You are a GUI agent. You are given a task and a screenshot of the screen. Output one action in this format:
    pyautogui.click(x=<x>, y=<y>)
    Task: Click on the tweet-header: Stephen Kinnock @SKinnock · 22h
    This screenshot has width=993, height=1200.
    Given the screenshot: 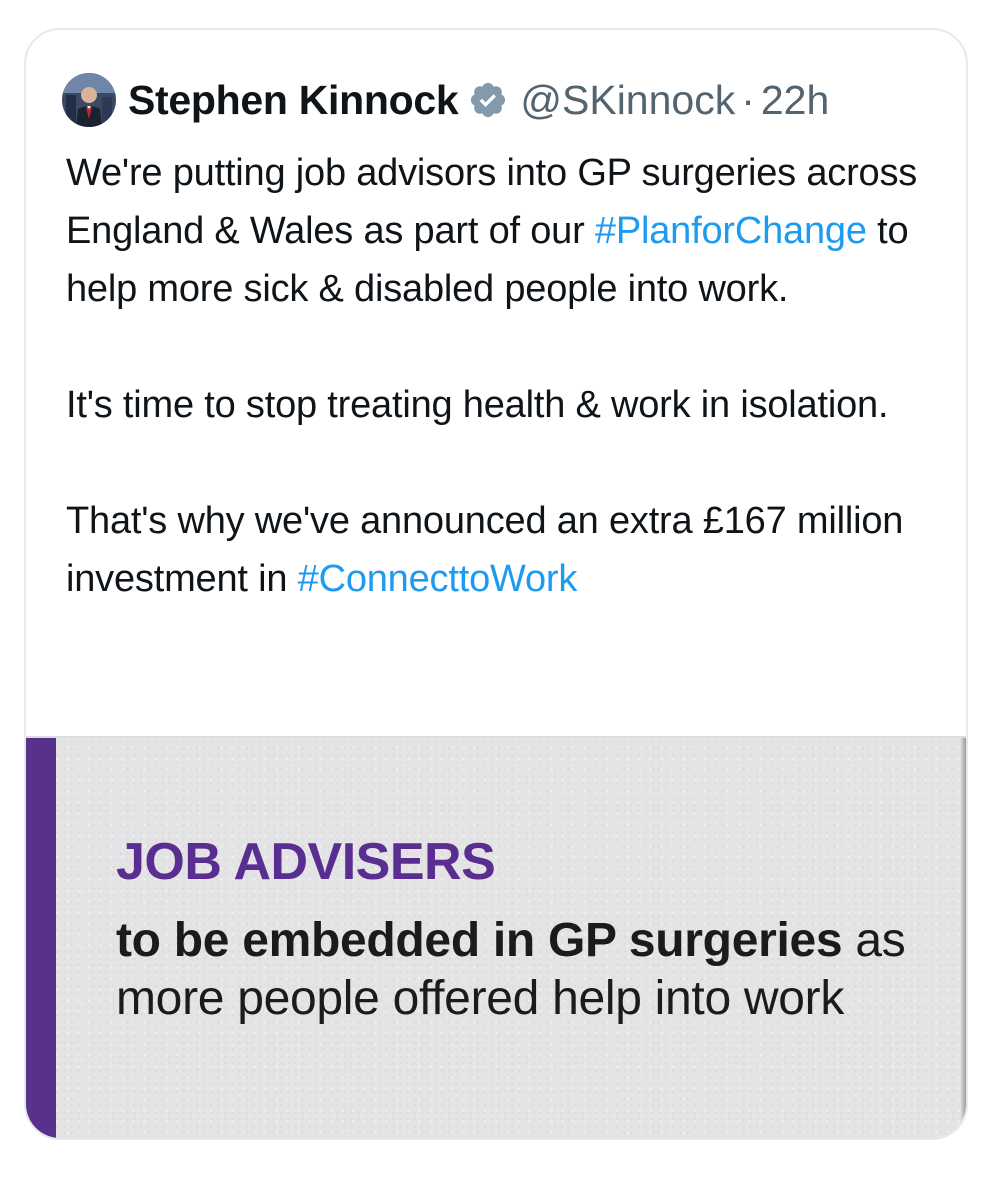 What is the action you would take?
    pyautogui.click(x=445, y=100)
    